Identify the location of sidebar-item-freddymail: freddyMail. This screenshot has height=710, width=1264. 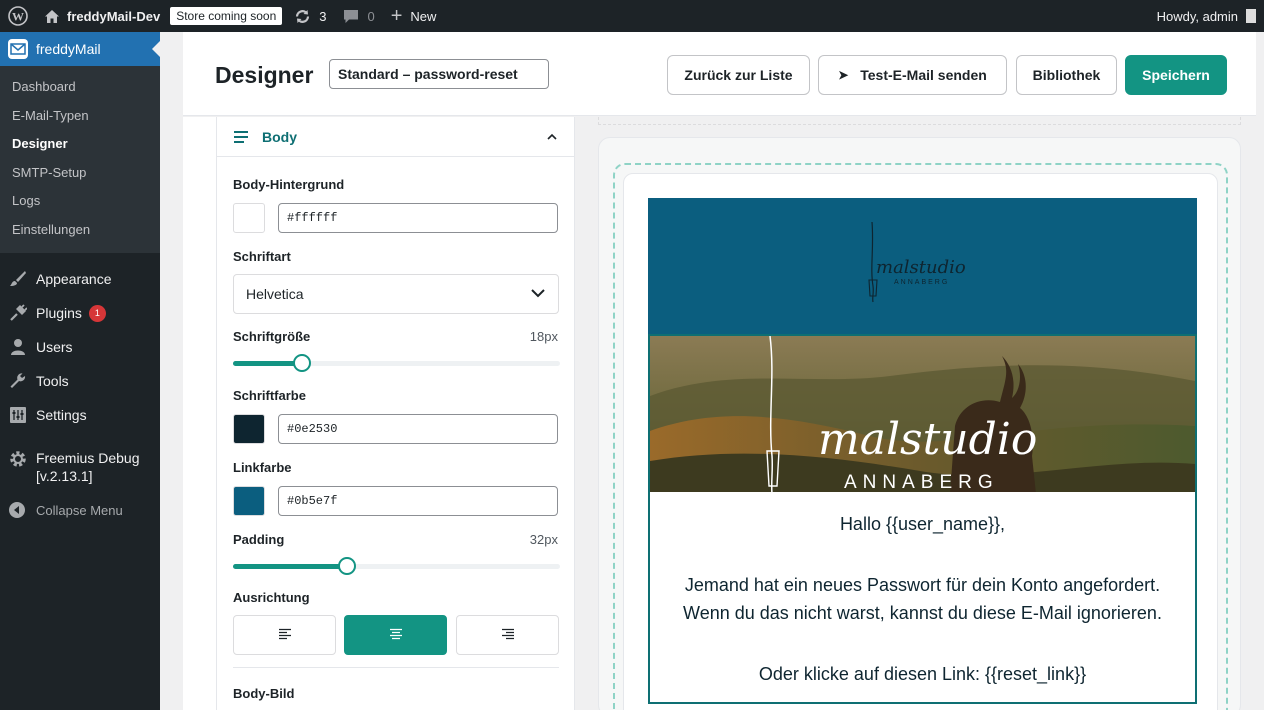
(80, 49).